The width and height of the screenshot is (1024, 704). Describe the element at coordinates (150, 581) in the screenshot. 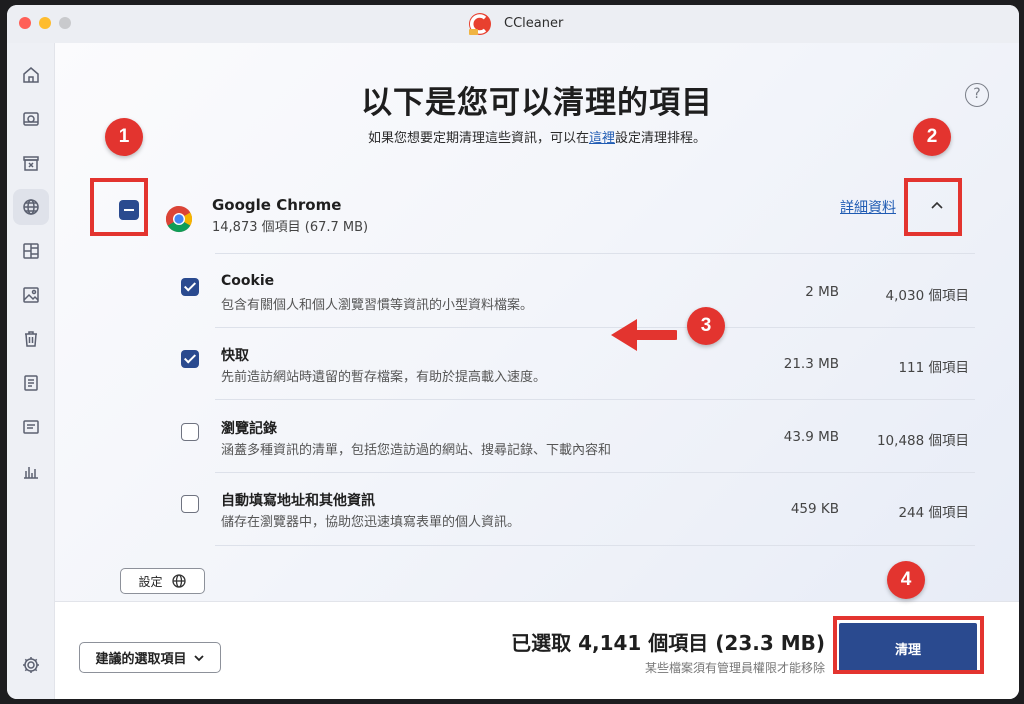

I see `settings-label: 設定` at that location.